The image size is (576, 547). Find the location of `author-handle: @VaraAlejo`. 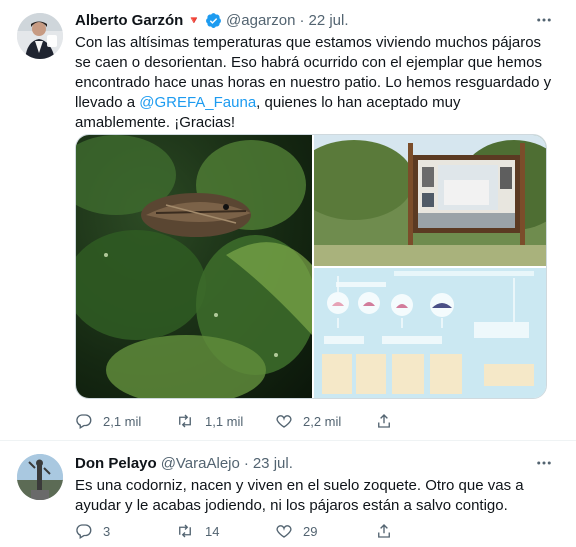

author-handle: @VaraAlejo is located at coordinates (200, 463).